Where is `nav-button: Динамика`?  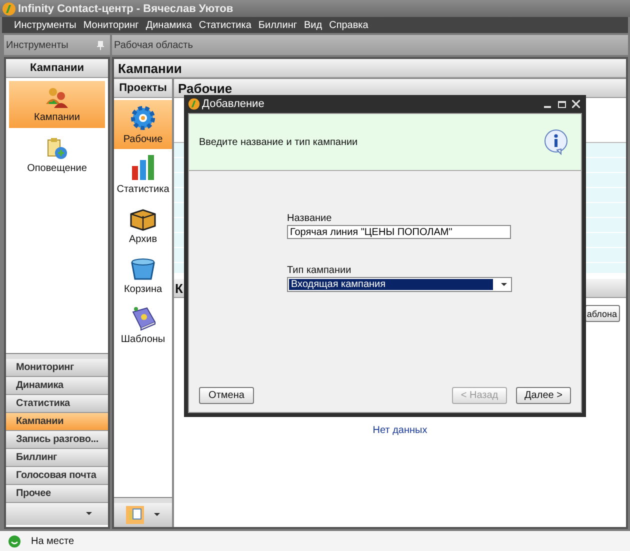
nav-button: Динамика is located at coordinates (57, 386).